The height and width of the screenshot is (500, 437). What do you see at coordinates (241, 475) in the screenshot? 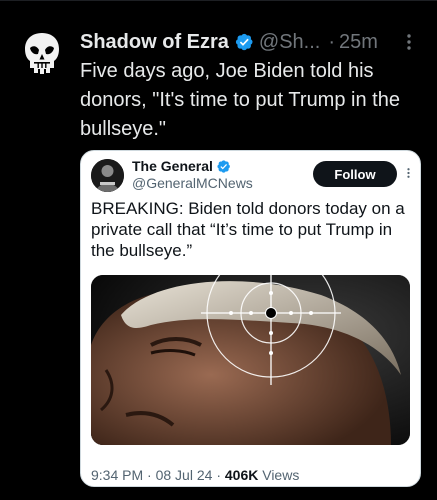
I see `views-count: 406K` at bounding box center [241, 475].